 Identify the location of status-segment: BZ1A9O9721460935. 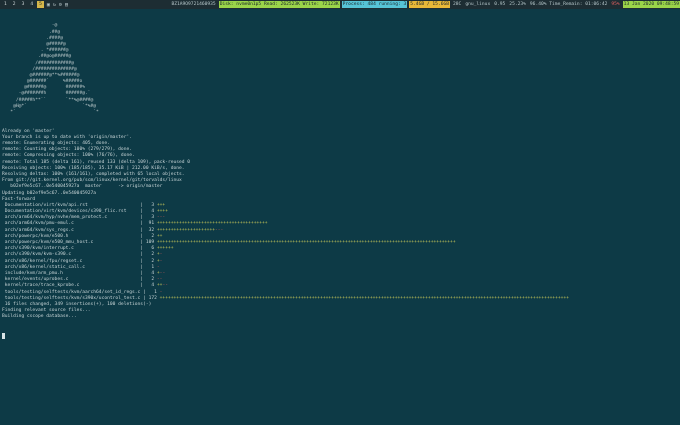
(193, 4).